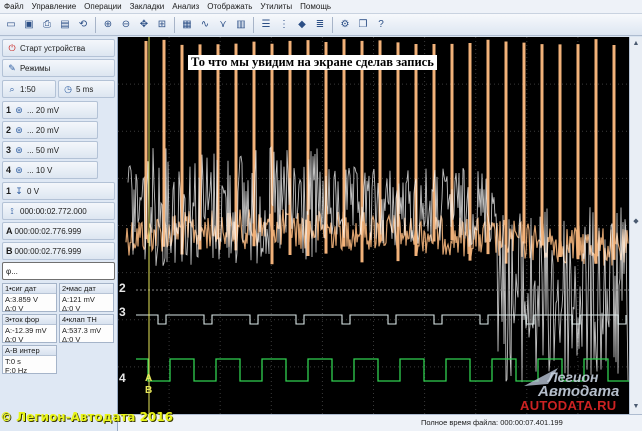 The height and width of the screenshot is (431, 642). I want to click on clock-icon: ◷, so click(68, 88).